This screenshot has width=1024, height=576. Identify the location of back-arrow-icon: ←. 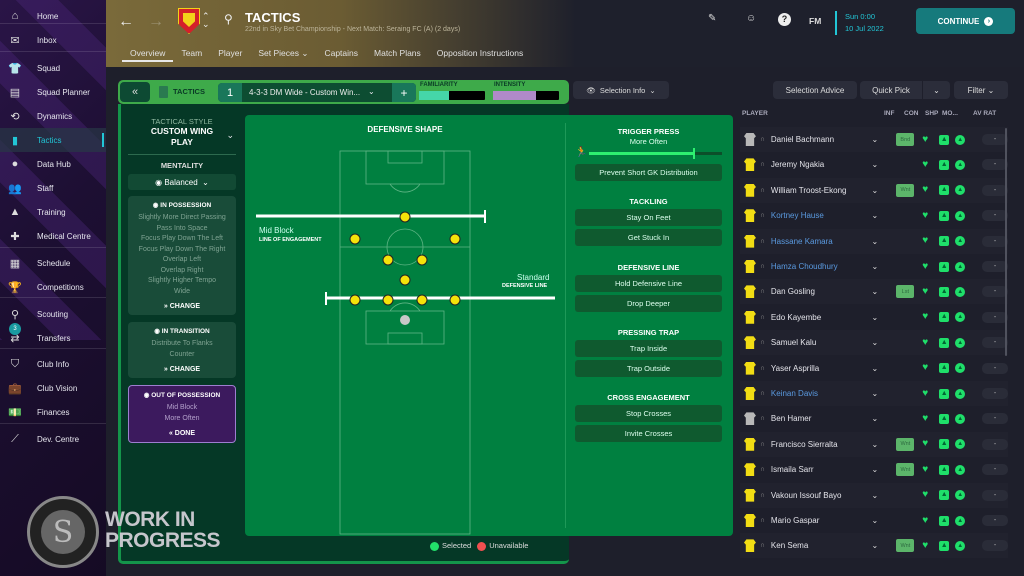
(126, 22).